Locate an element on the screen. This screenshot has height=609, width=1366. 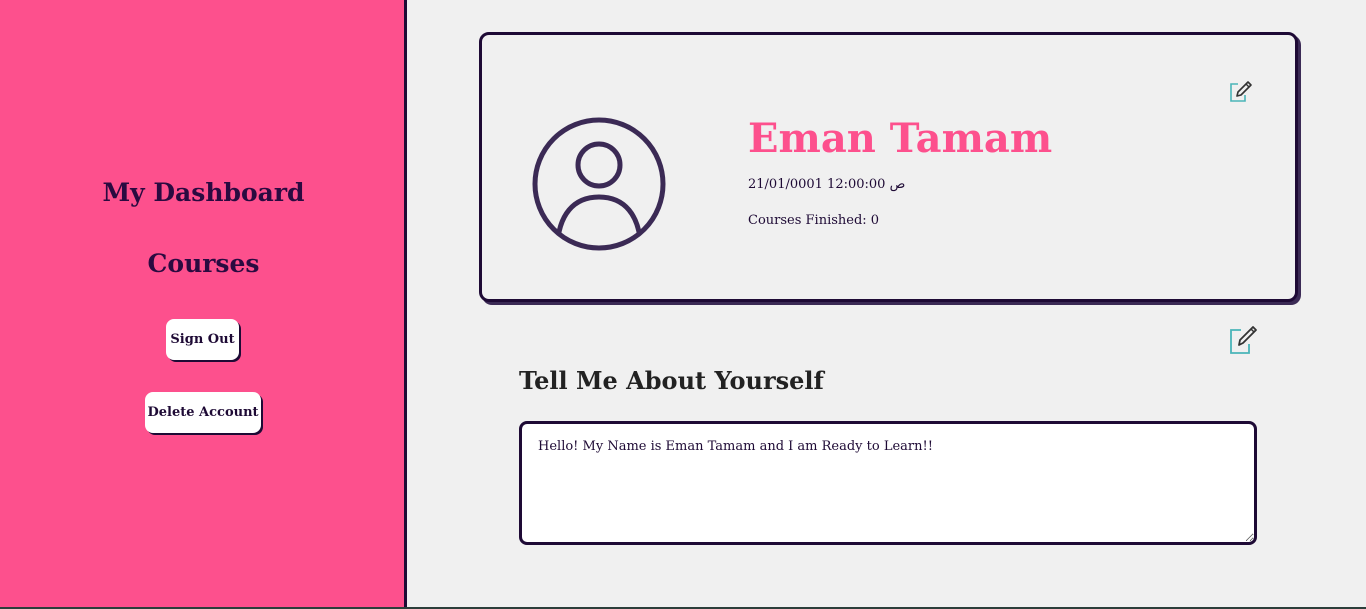
profile-name: Eman Tamam is located at coordinates (900, 138).